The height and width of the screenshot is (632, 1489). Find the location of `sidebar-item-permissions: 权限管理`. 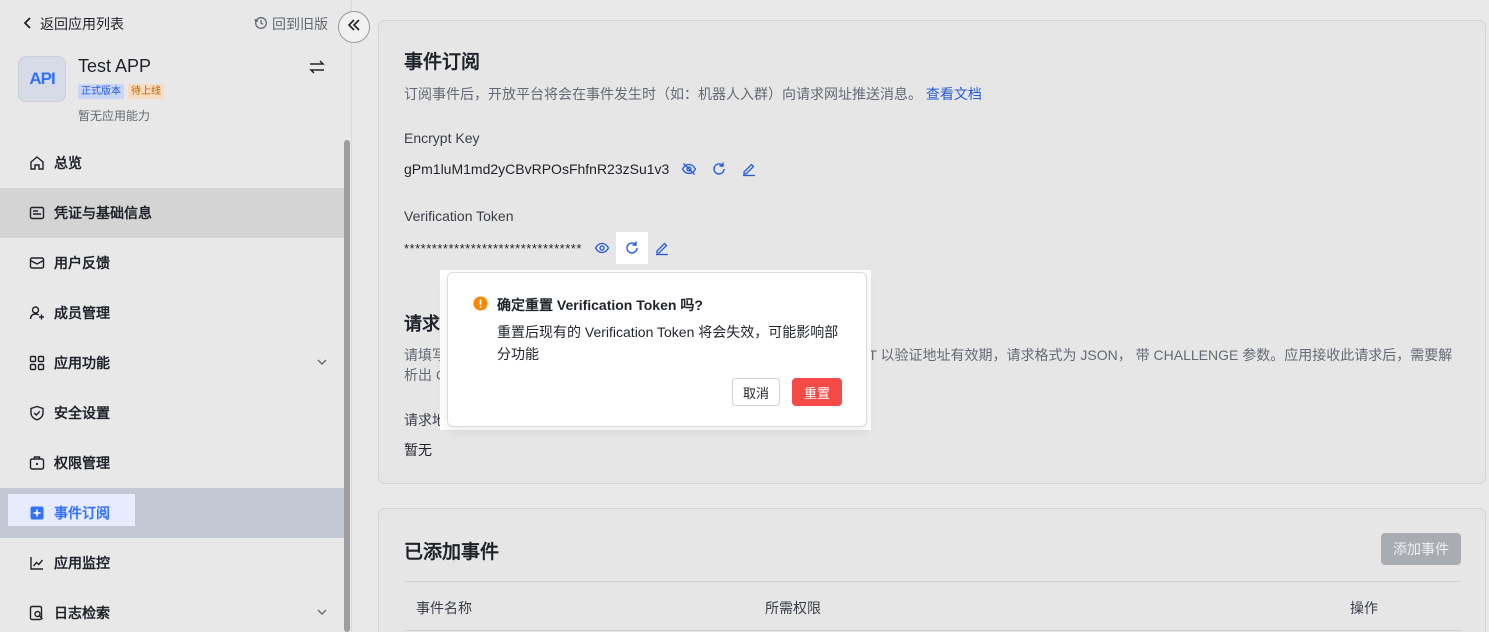

sidebar-item-permissions: 权限管理 is located at coordinates (172, 463).